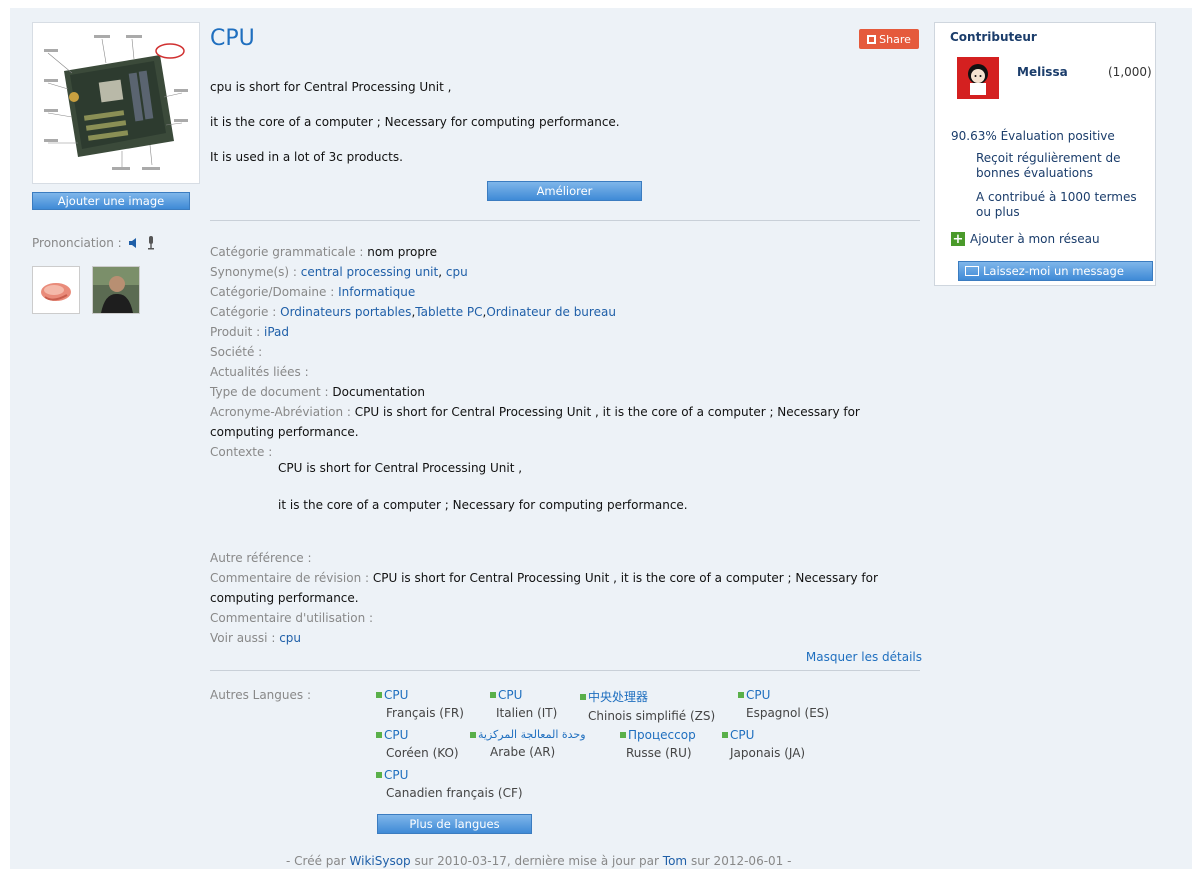 The width and height of the screenshot is (1195, 869). I want to click on language-item: 中央处理器 Chinois simplifié (ZS), so click(647, 705).